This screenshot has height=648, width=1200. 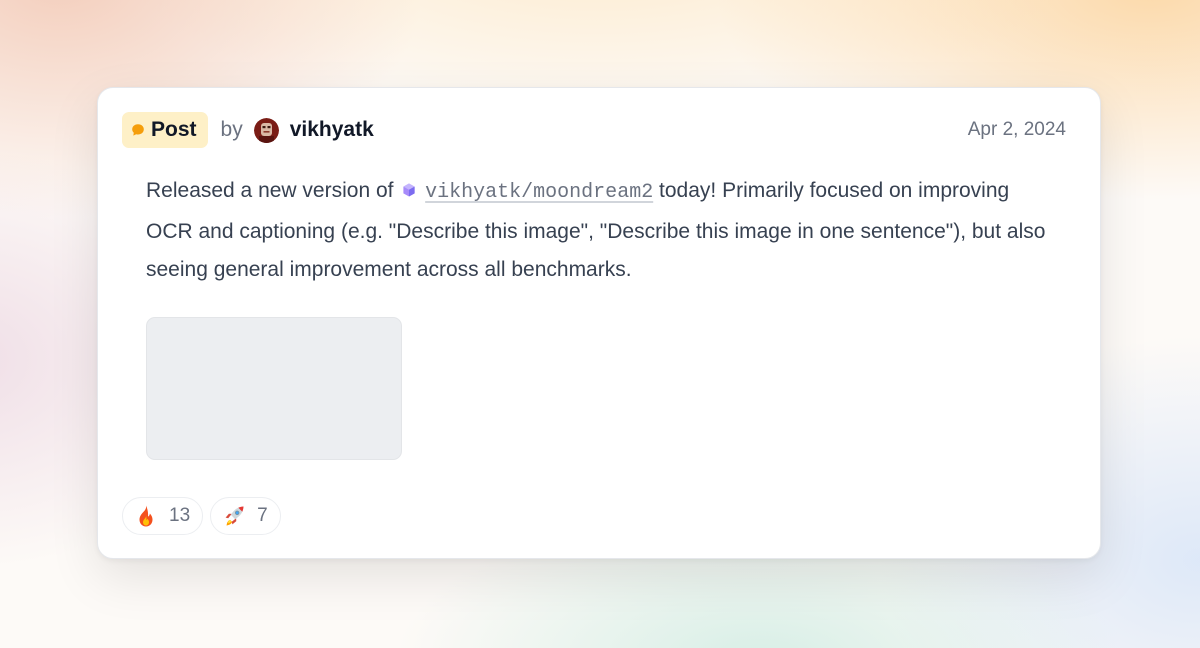 What do you see at coordinates (539, 192) in the screenshot?
I see `repo-link: vikhyatk/moondream2` at bounding box center [539, 192].